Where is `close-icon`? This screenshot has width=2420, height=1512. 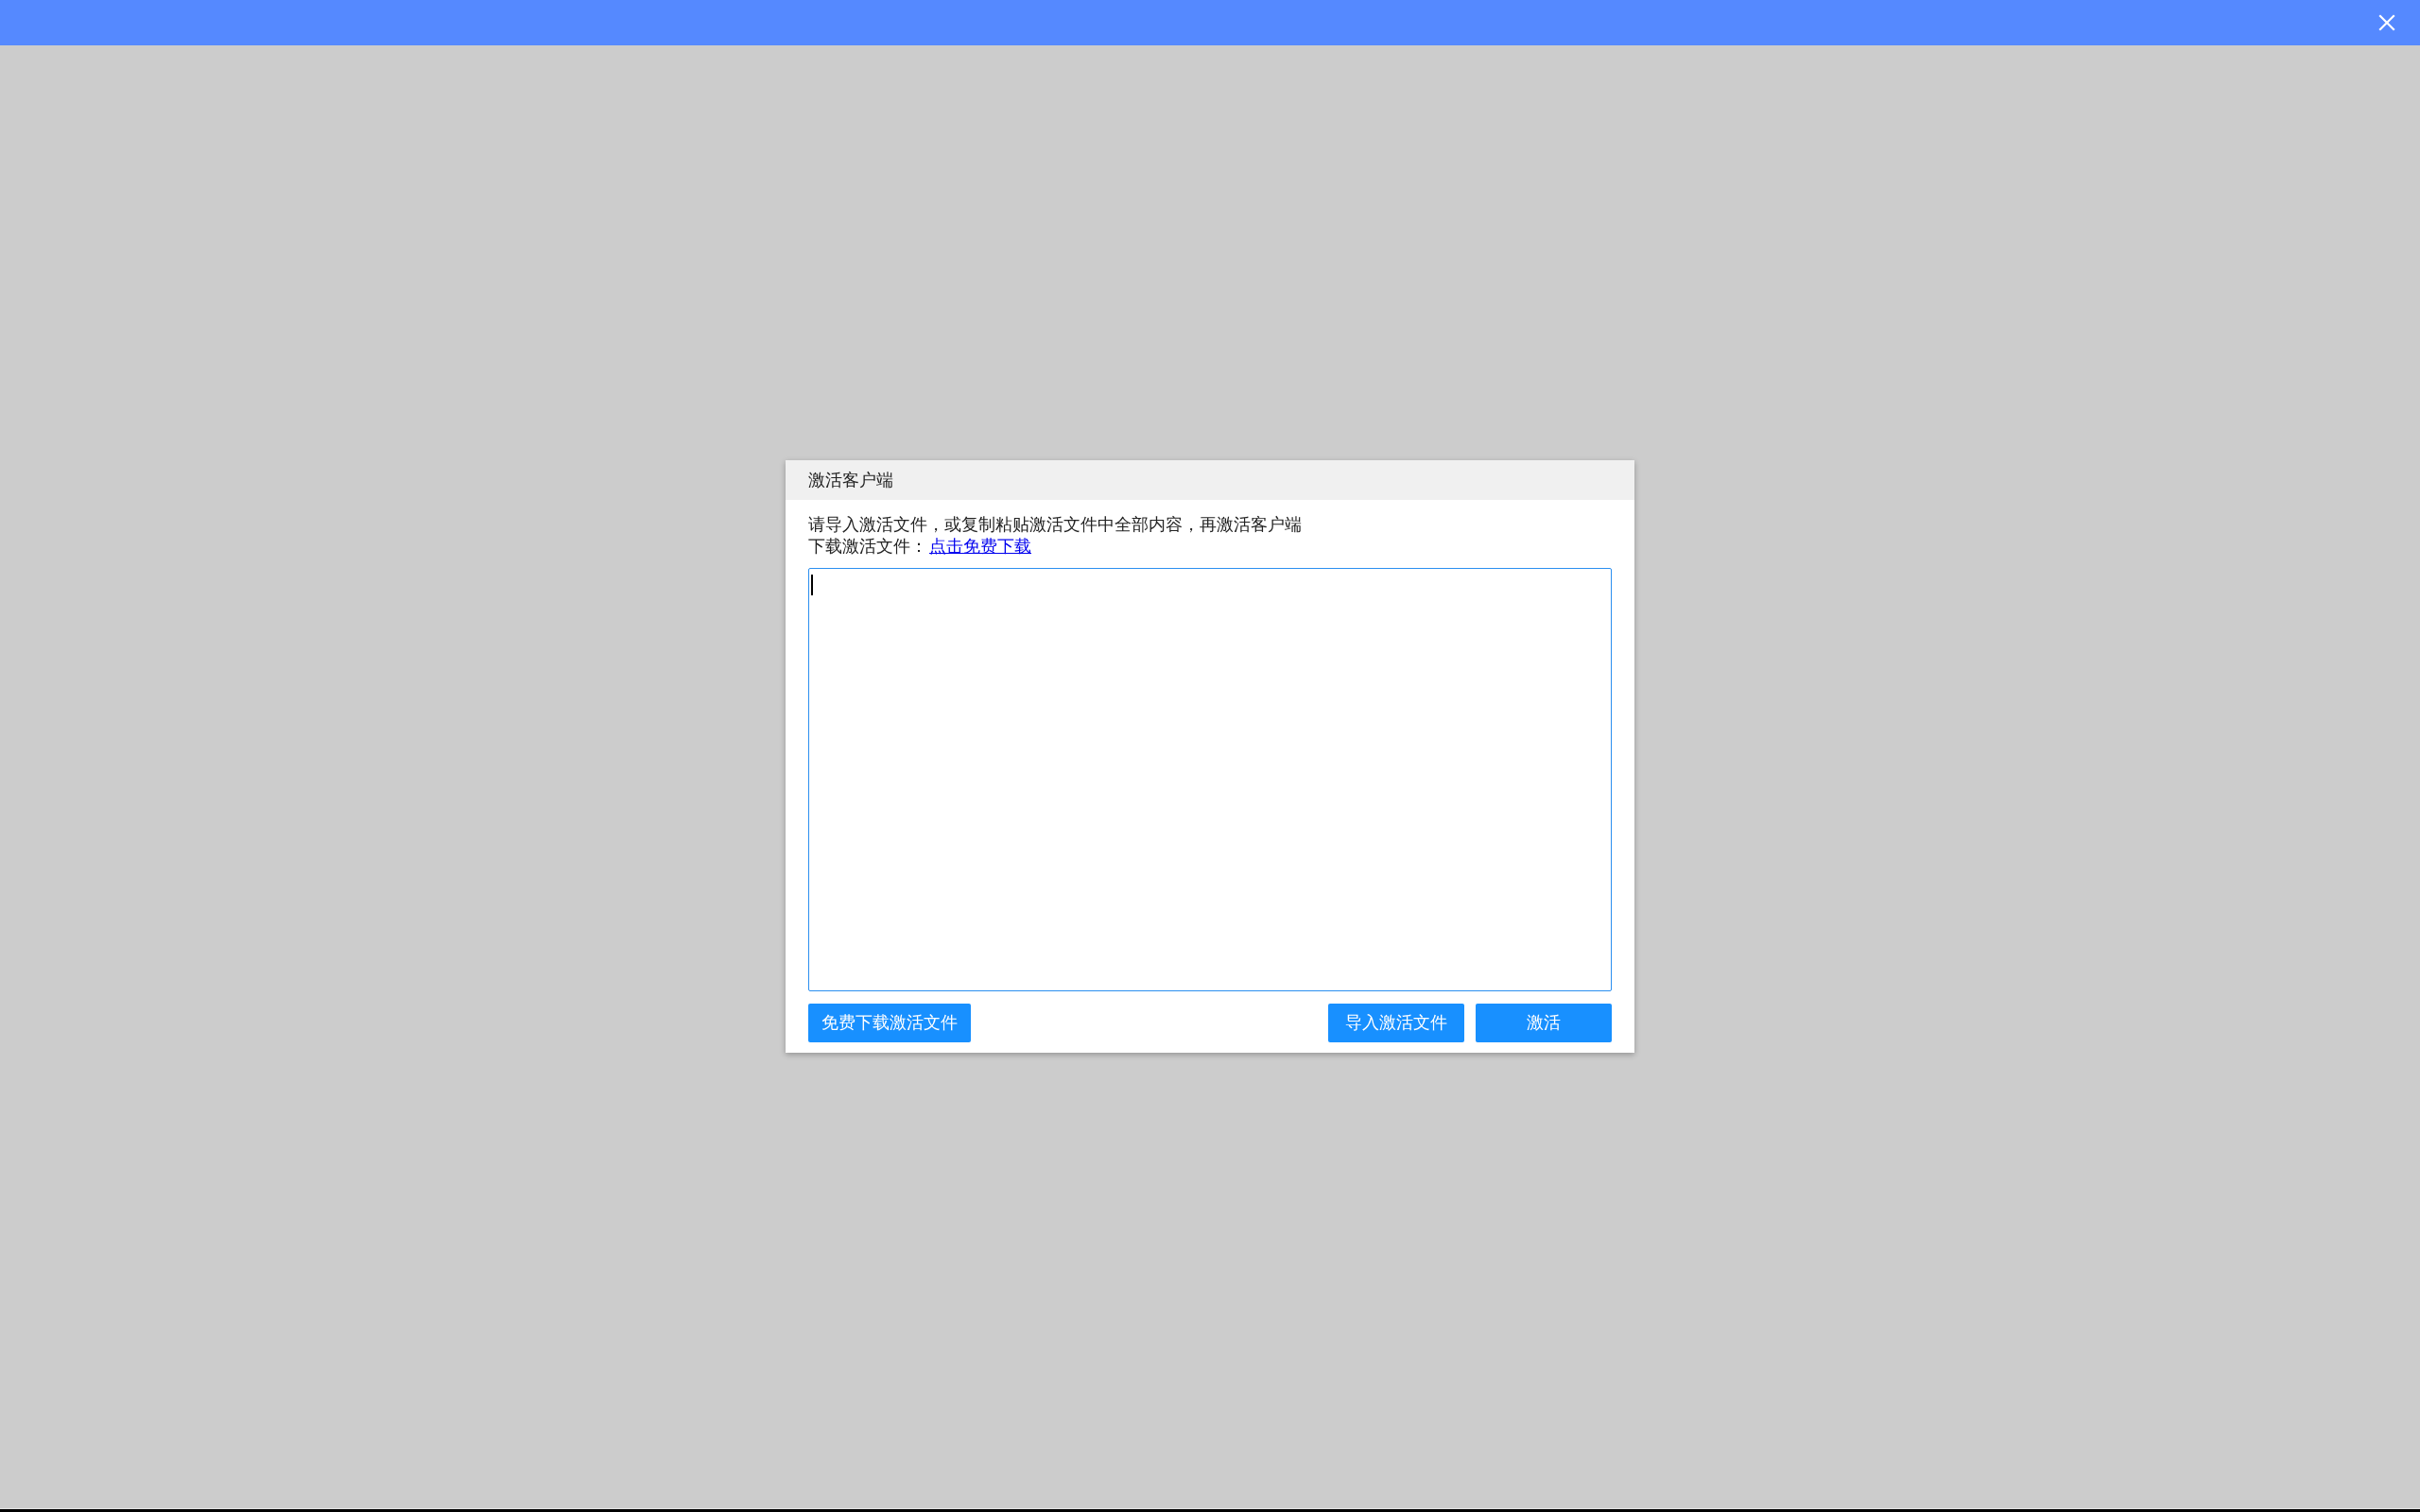 close-icon is located at coordinates (2387, 22).